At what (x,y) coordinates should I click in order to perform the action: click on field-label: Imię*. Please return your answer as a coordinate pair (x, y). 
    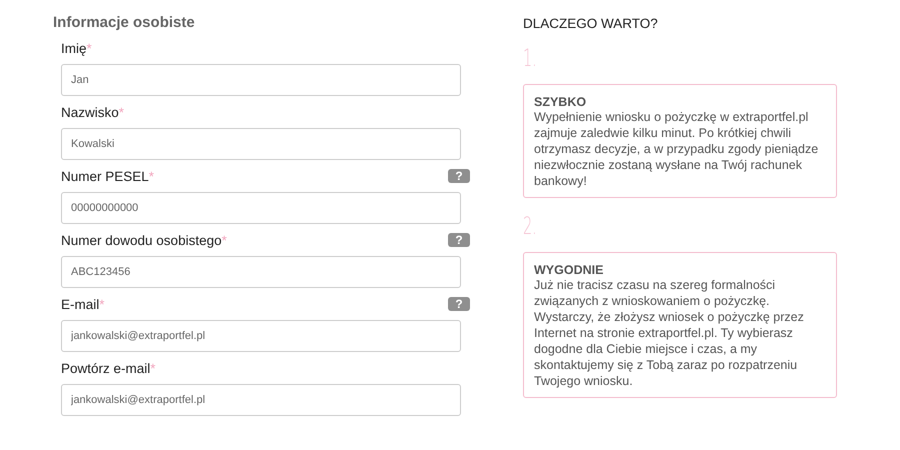
    Looking at the image, I should click on (76, 48).